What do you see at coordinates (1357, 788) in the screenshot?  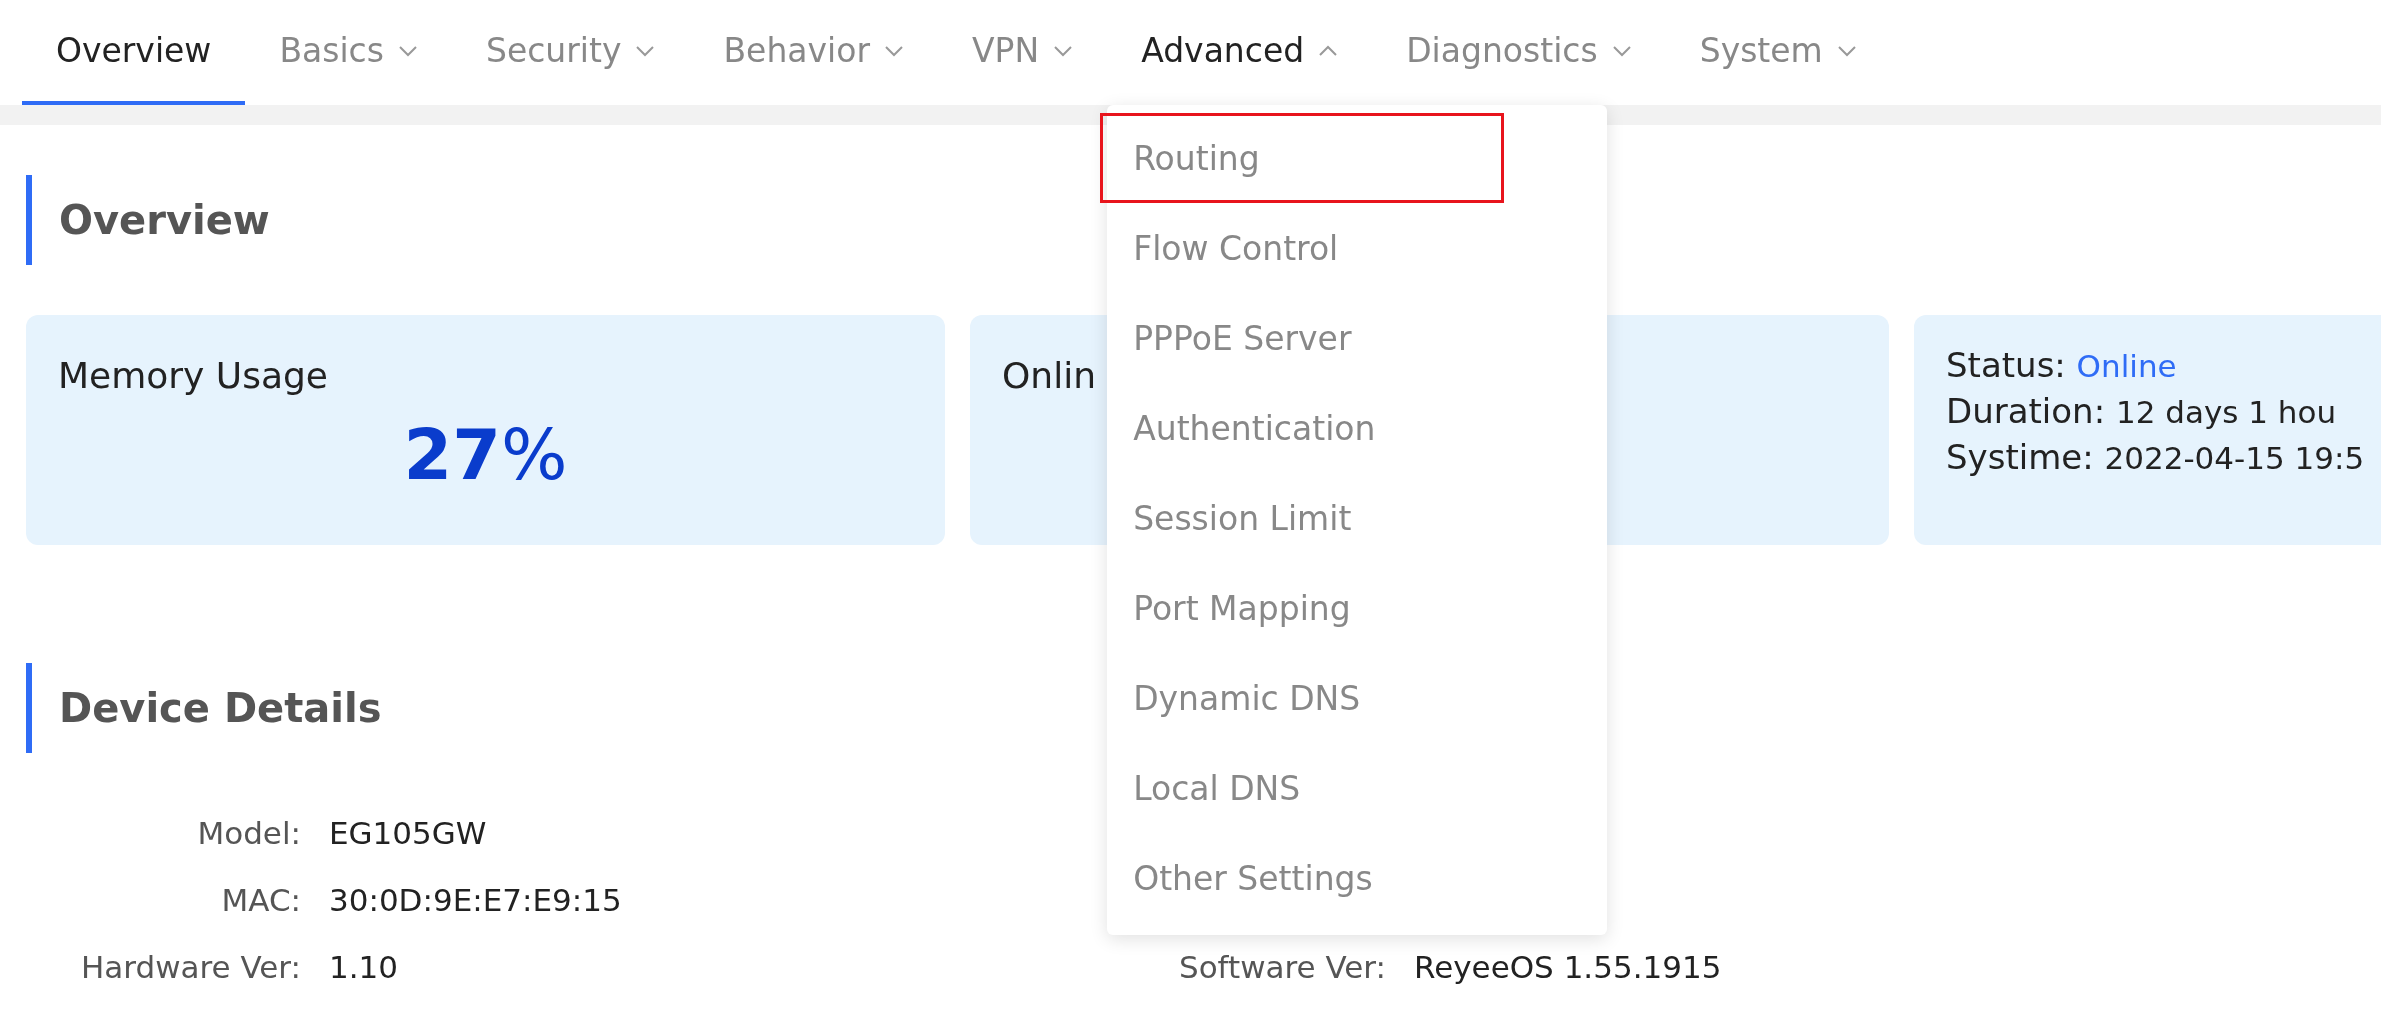 I see `menu-item: Local DNS` at bounding box center [1357, 788].